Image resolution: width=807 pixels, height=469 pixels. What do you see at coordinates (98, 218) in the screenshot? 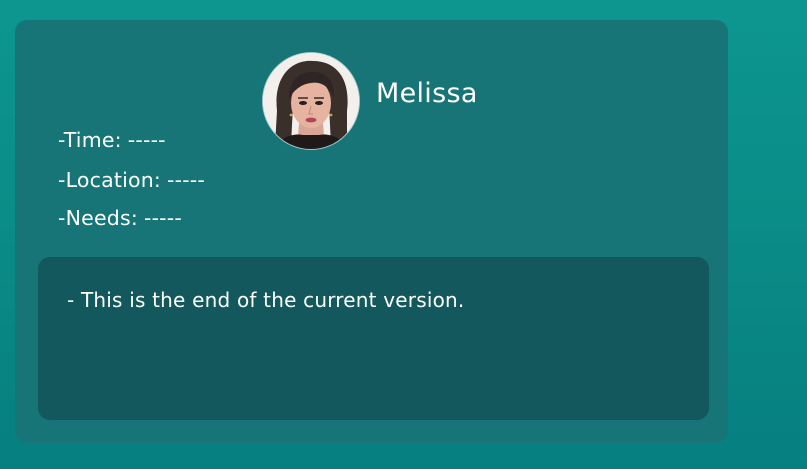
I see `needs-label: -Needs:` at bounding box center [98, 218].